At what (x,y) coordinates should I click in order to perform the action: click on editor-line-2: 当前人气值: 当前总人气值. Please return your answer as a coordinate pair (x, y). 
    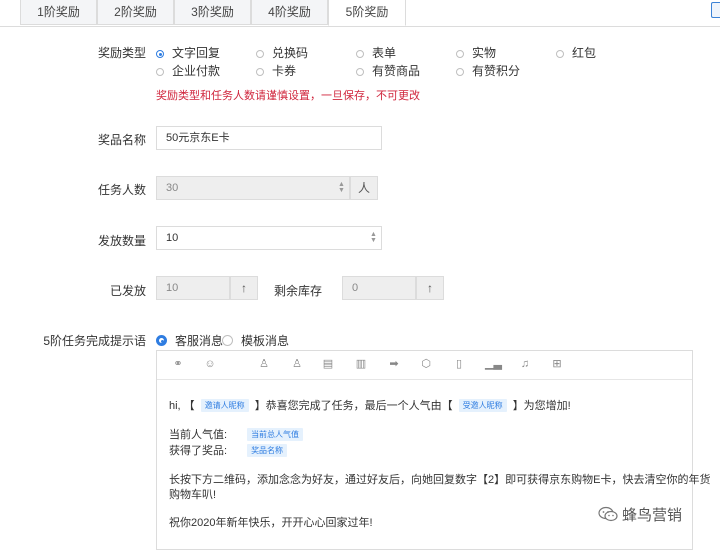
    Looking at the image, I should click on (239, 434).